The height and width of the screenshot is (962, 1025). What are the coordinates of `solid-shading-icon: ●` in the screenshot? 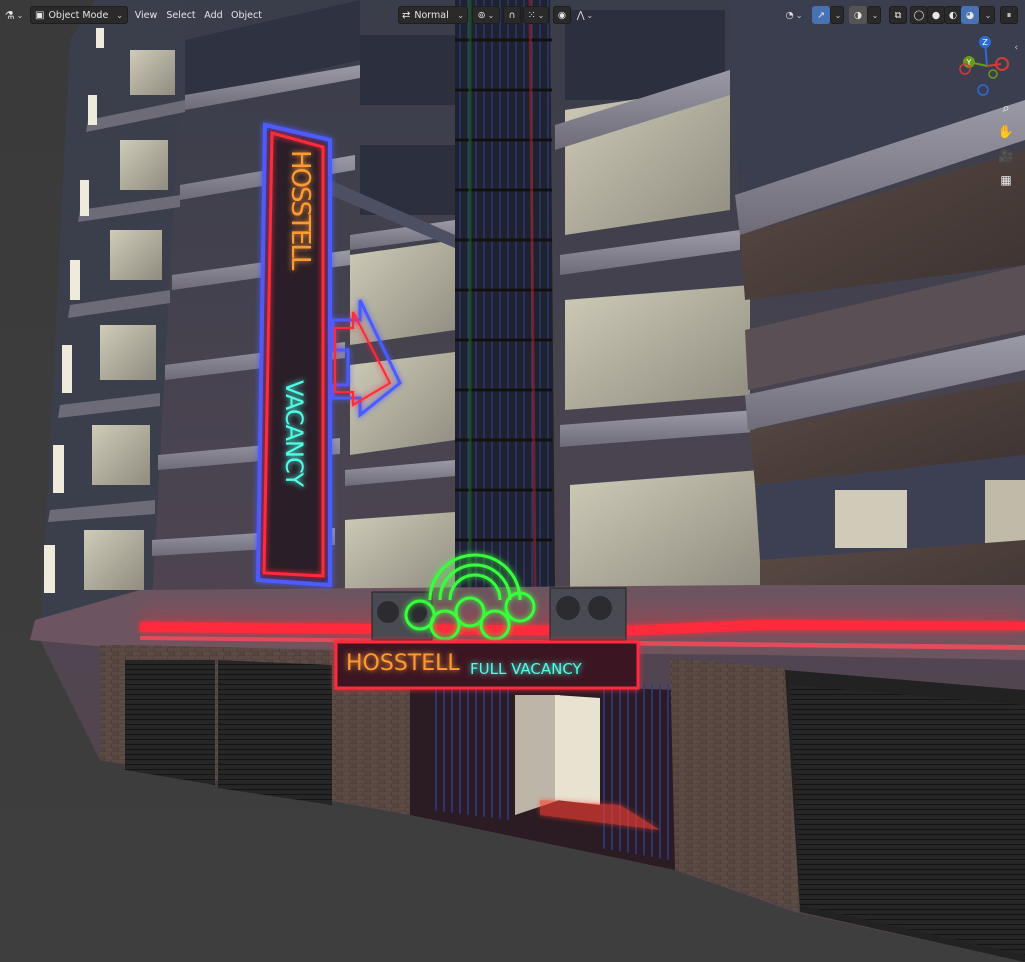 It's located at (936, 15).